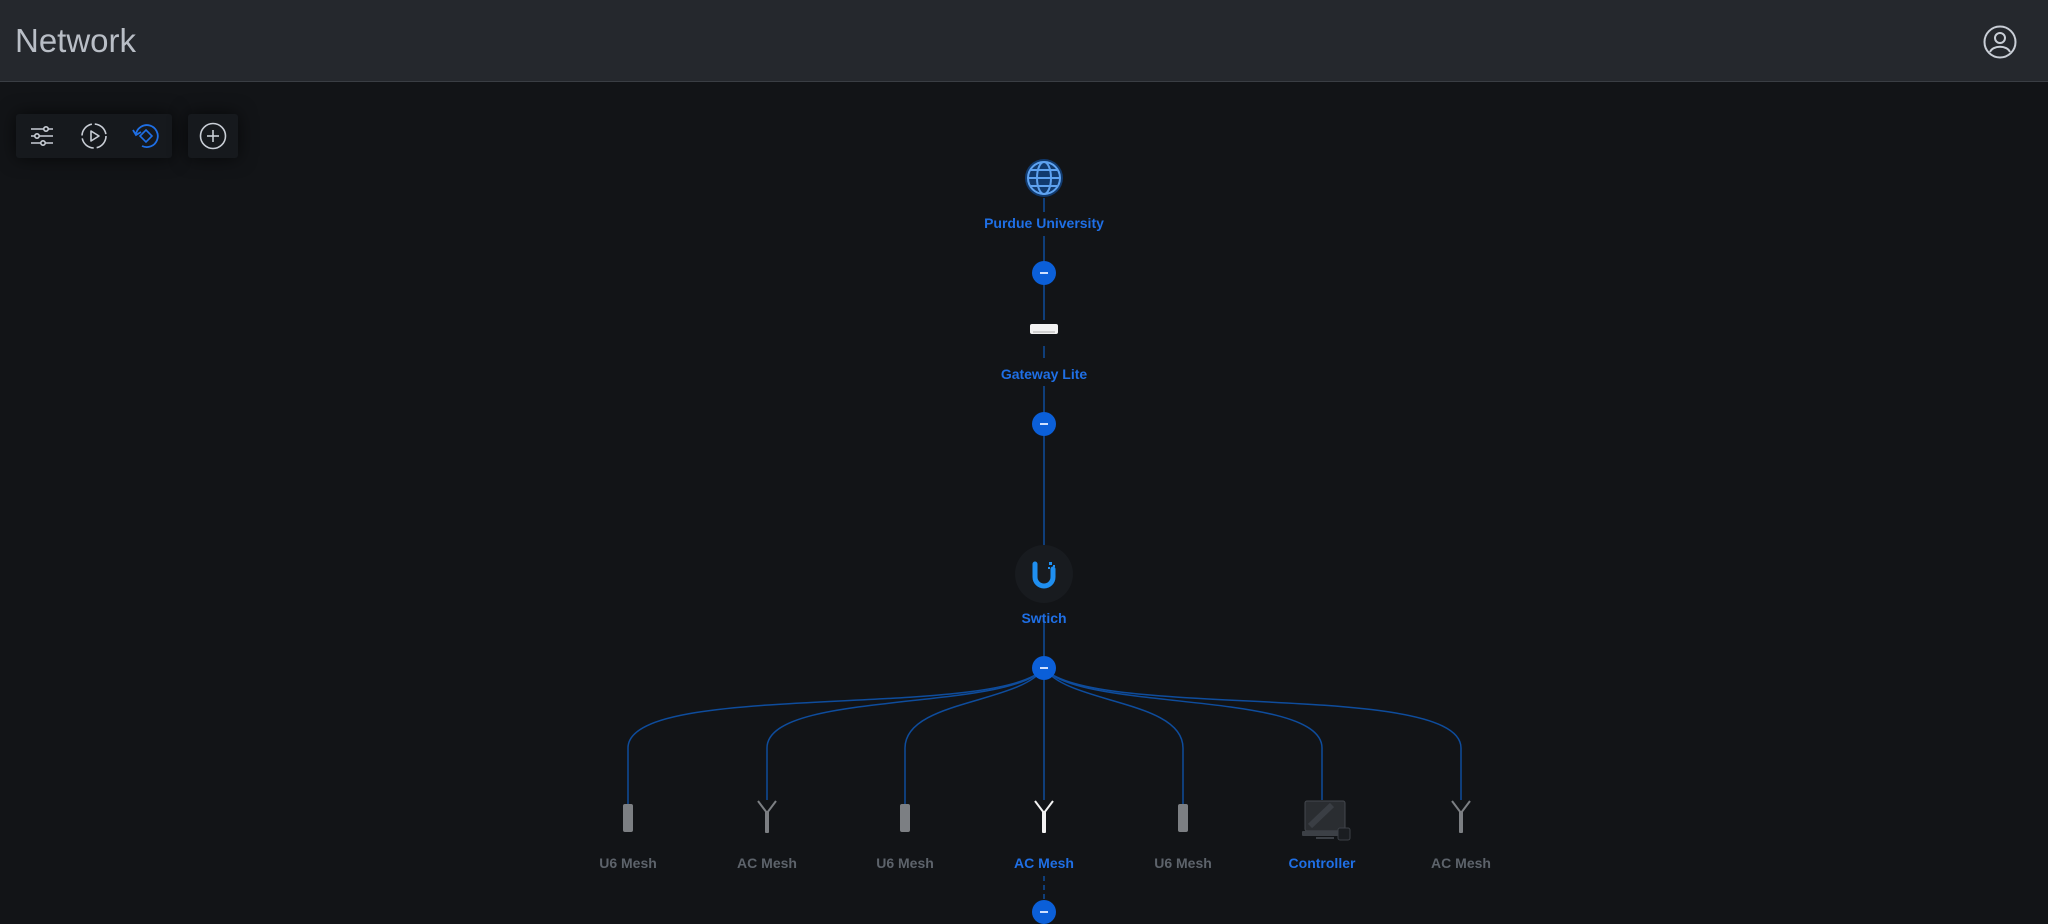 This screenshot has width=2048, height=924. Describe the element at coordinates (1044, 912) in the screenshot. I see `collapse-mesh-toggle` at that location.